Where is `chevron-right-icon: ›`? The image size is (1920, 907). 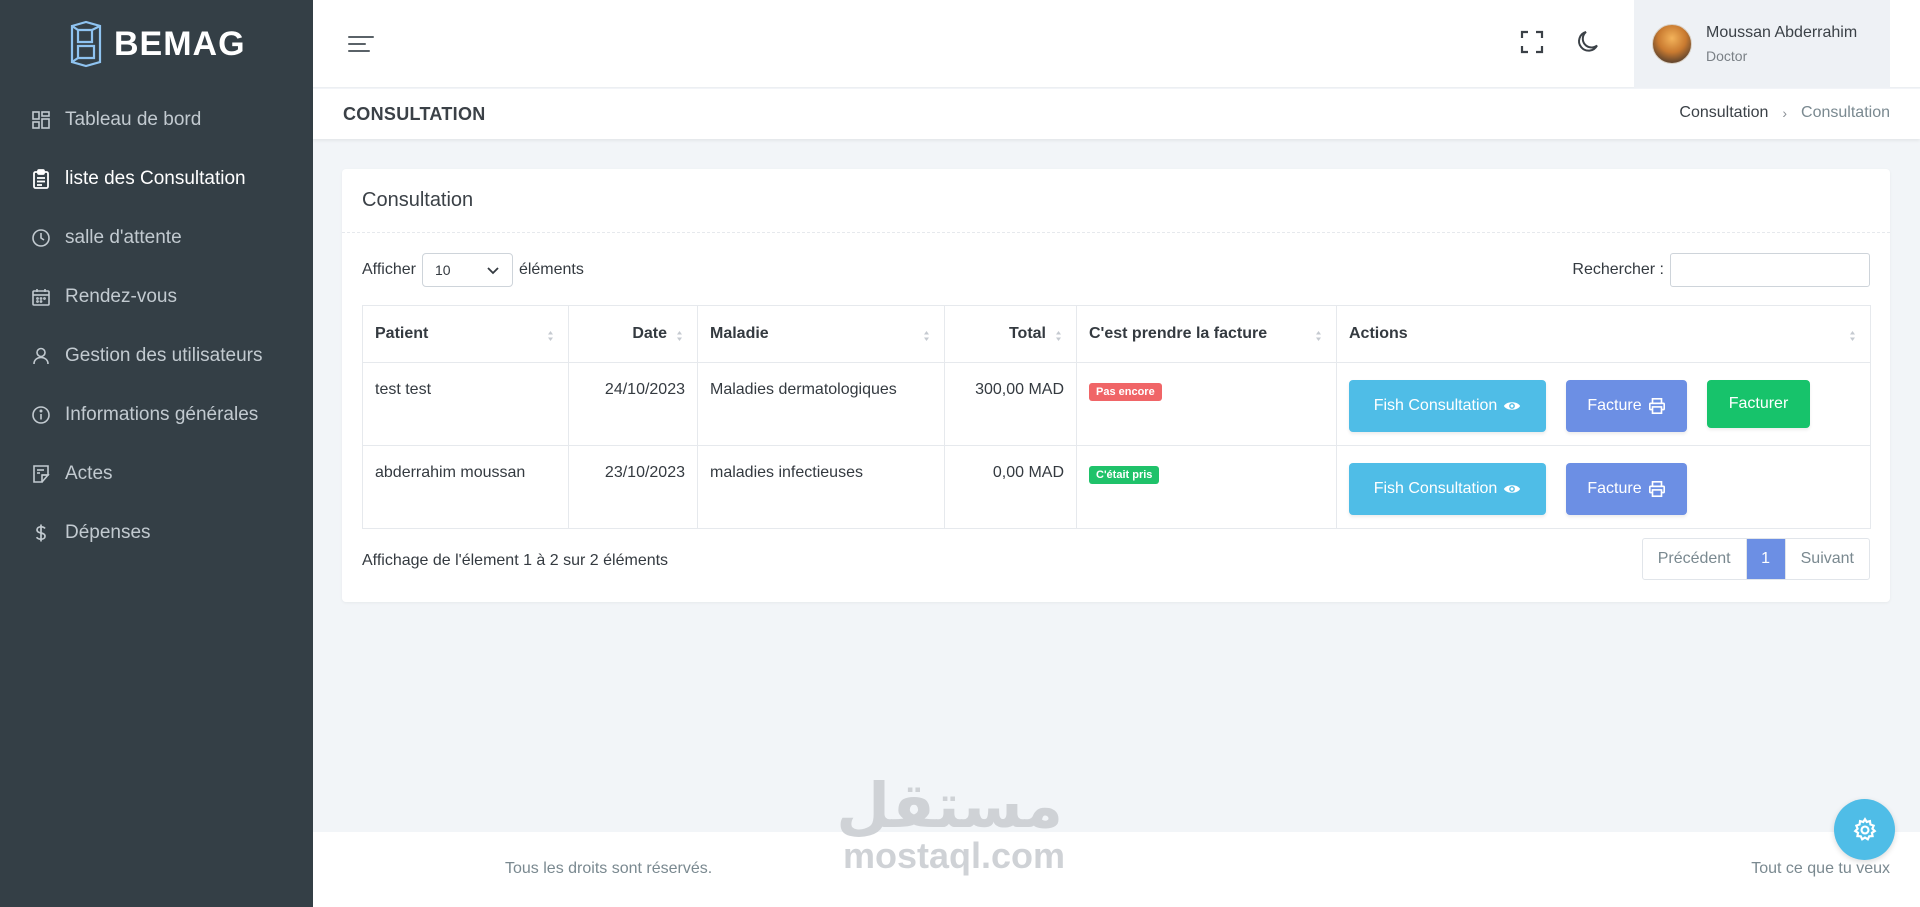
chevron-right-icon: › is located at coordinates (1785, 113).